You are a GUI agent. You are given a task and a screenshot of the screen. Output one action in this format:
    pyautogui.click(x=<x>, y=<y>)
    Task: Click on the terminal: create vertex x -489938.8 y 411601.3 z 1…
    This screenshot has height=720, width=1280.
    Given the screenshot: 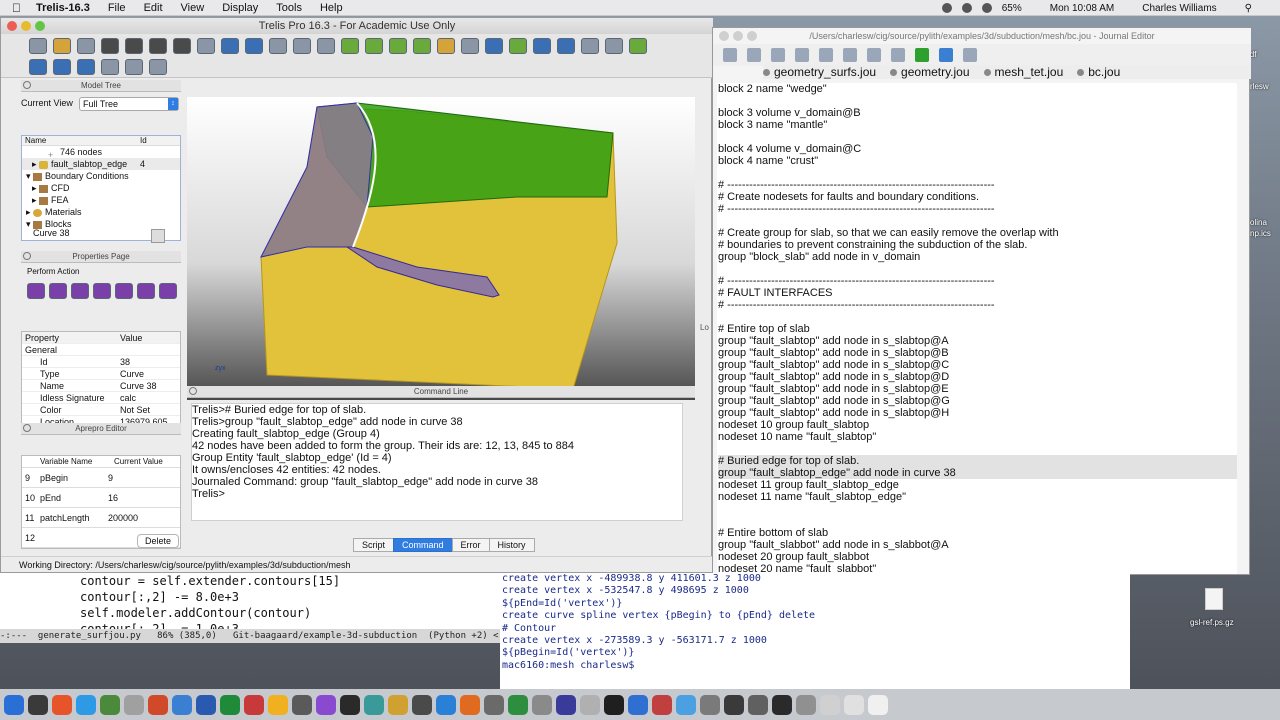 What is the action you would take?
    pyautogui.click(x=815, y=631)
    